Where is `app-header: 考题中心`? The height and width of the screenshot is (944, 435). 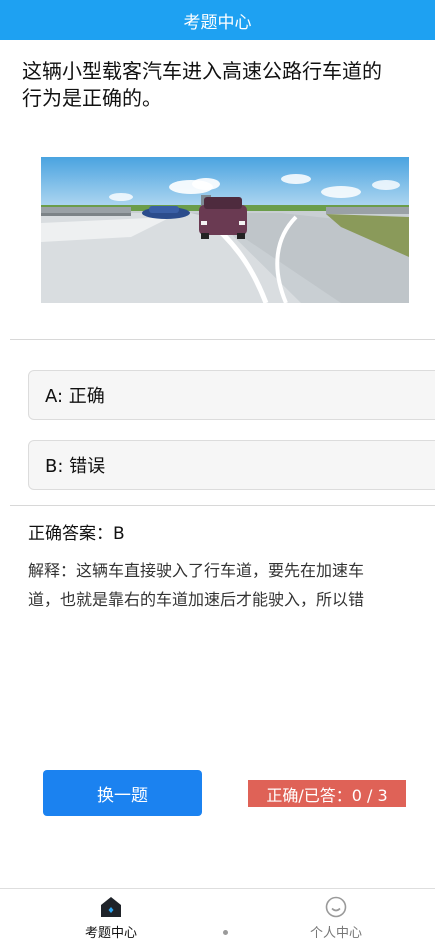 app-header: 考题中心 is located at coordinates (217, 20).